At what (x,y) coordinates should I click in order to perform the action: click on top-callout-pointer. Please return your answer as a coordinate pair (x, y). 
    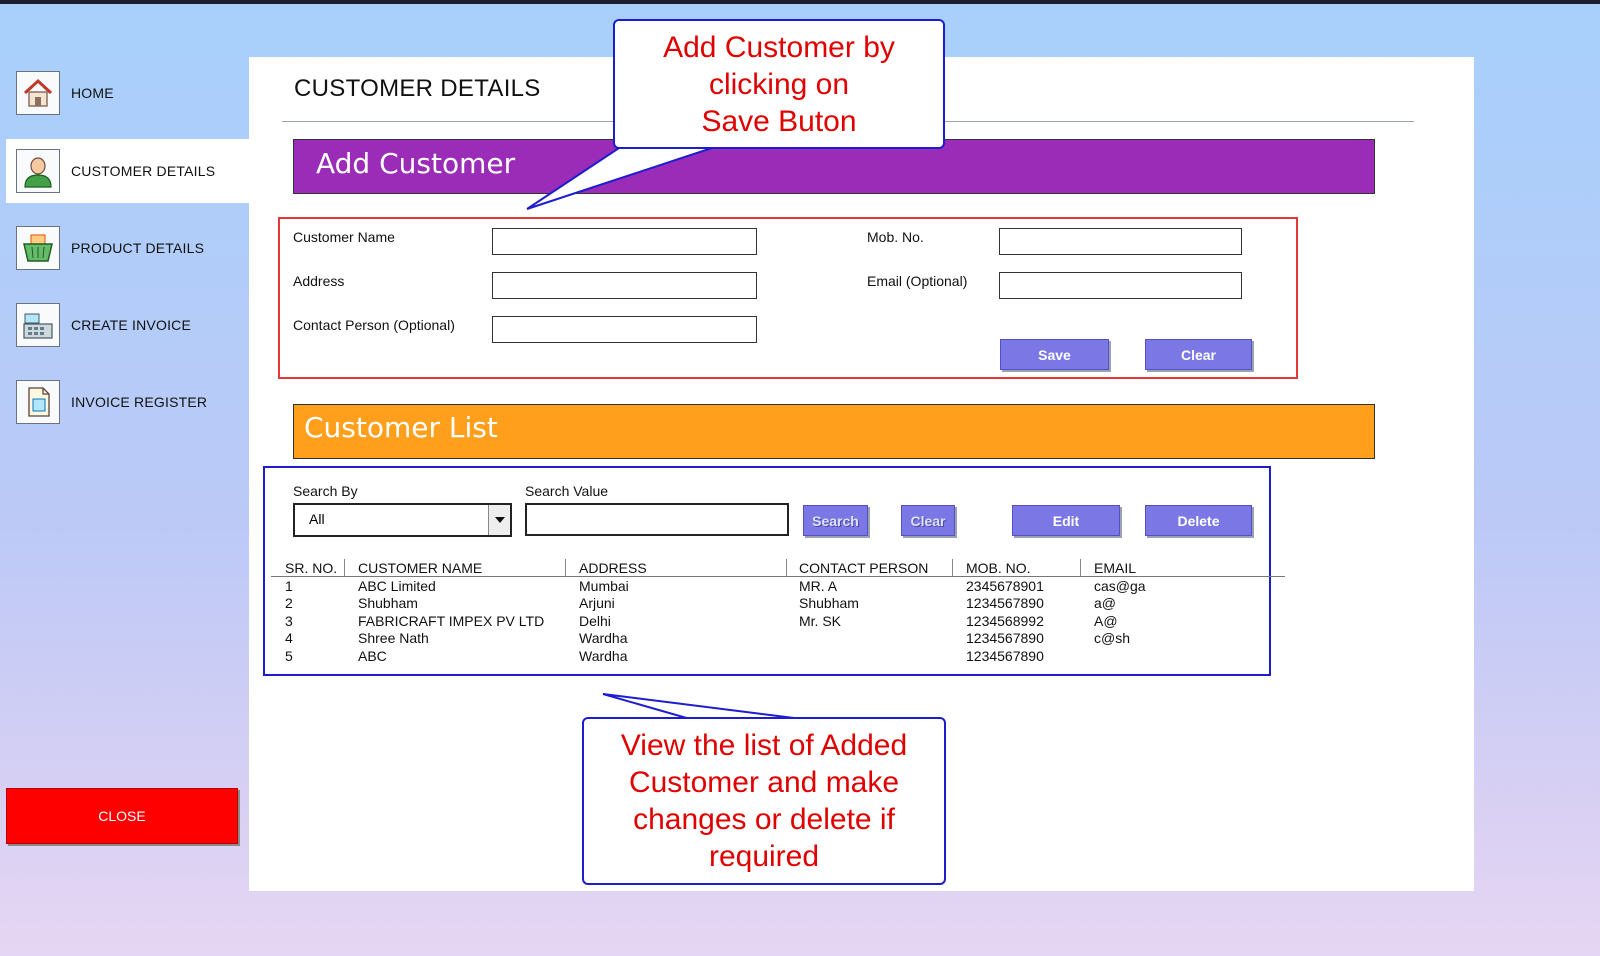
    Looking at the image, I should click on (622, 177).